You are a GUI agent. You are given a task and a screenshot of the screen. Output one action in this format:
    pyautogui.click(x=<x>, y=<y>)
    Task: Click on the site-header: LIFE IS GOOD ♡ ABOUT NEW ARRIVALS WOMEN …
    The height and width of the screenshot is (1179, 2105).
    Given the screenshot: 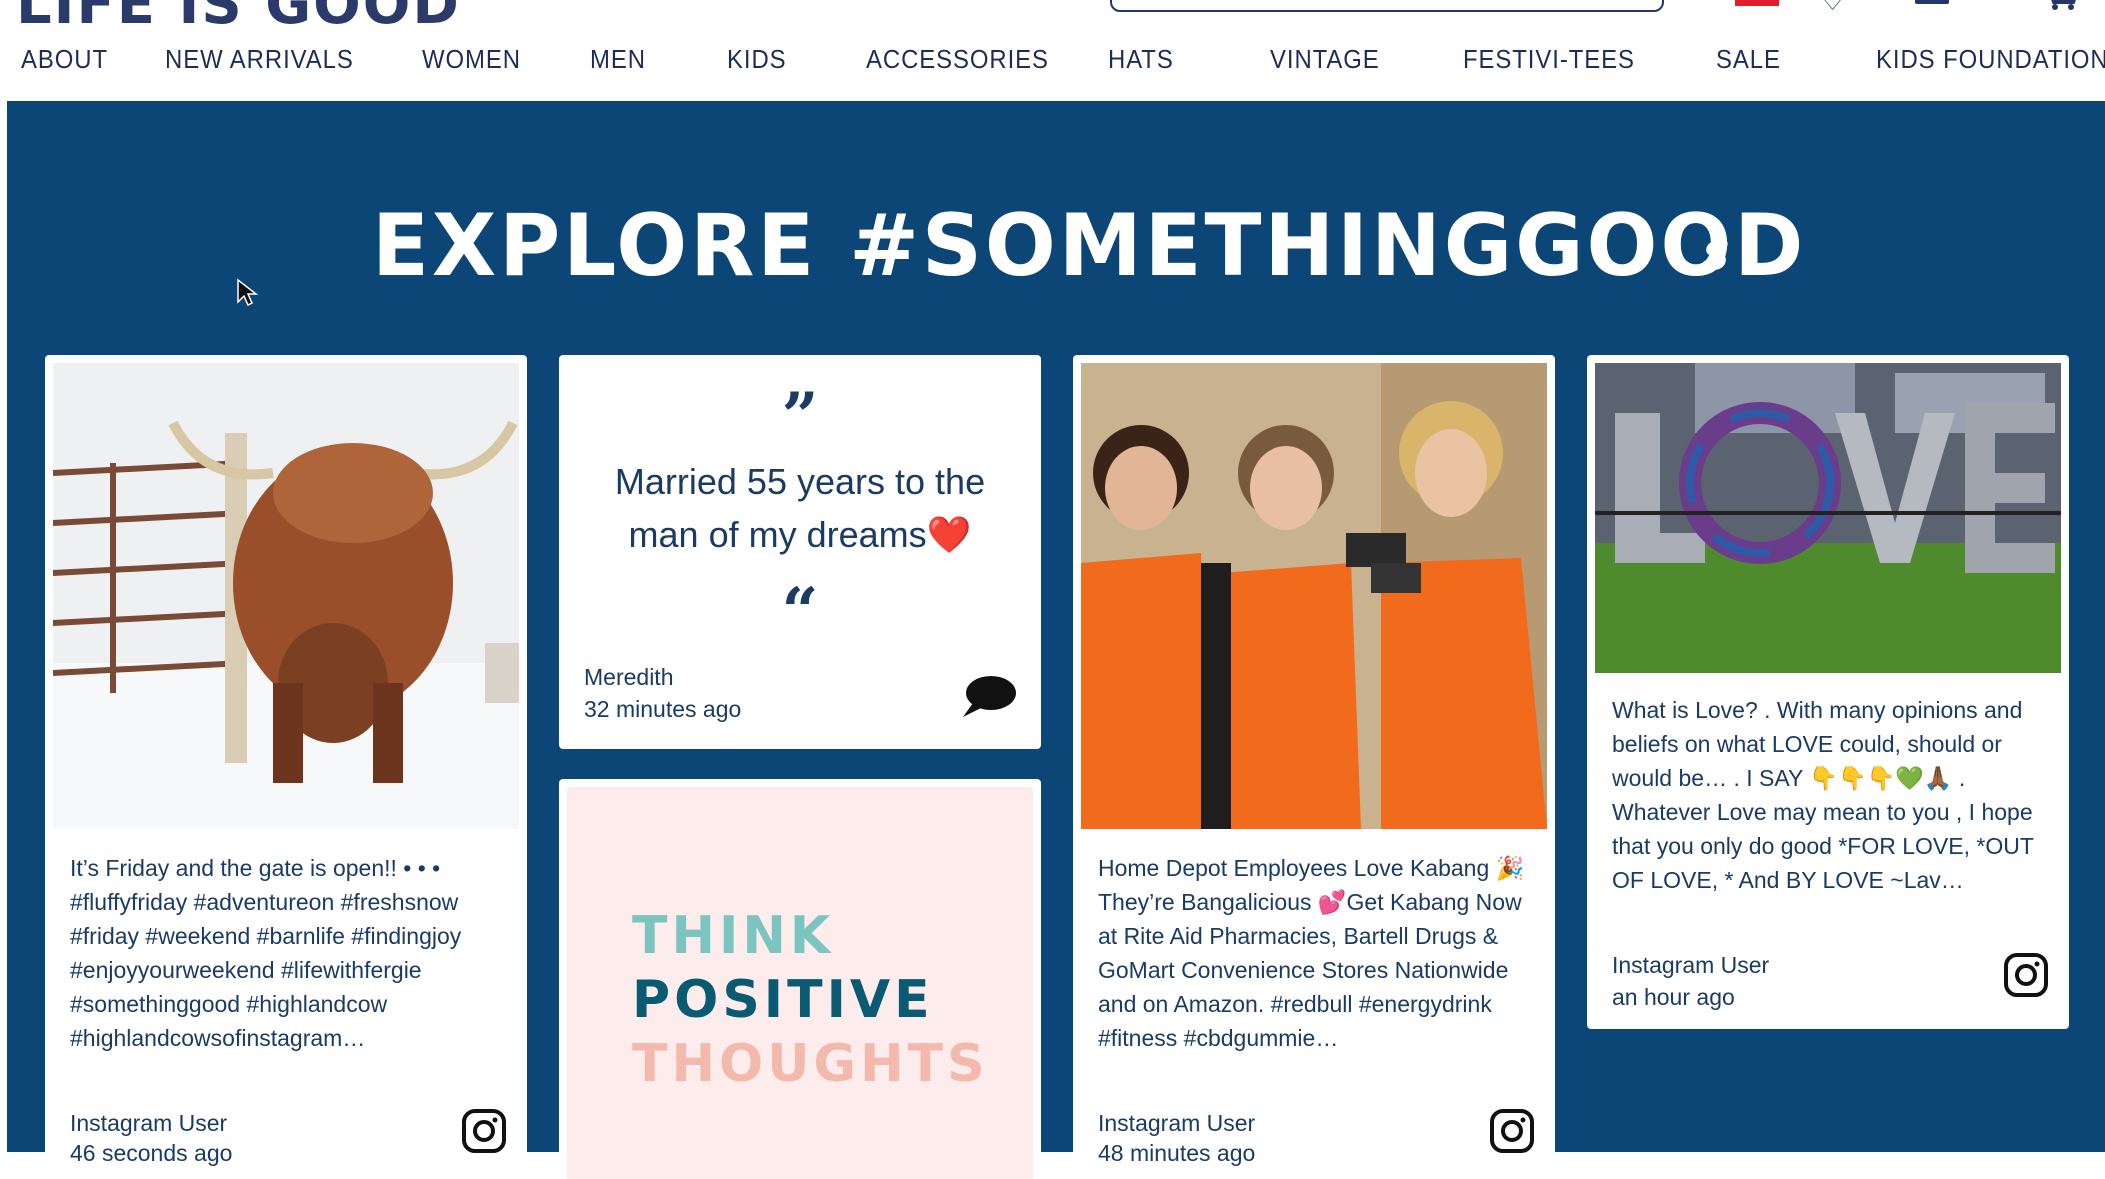 What is the action you would take?
    pyautogui.click(x=1052, y=50)
    